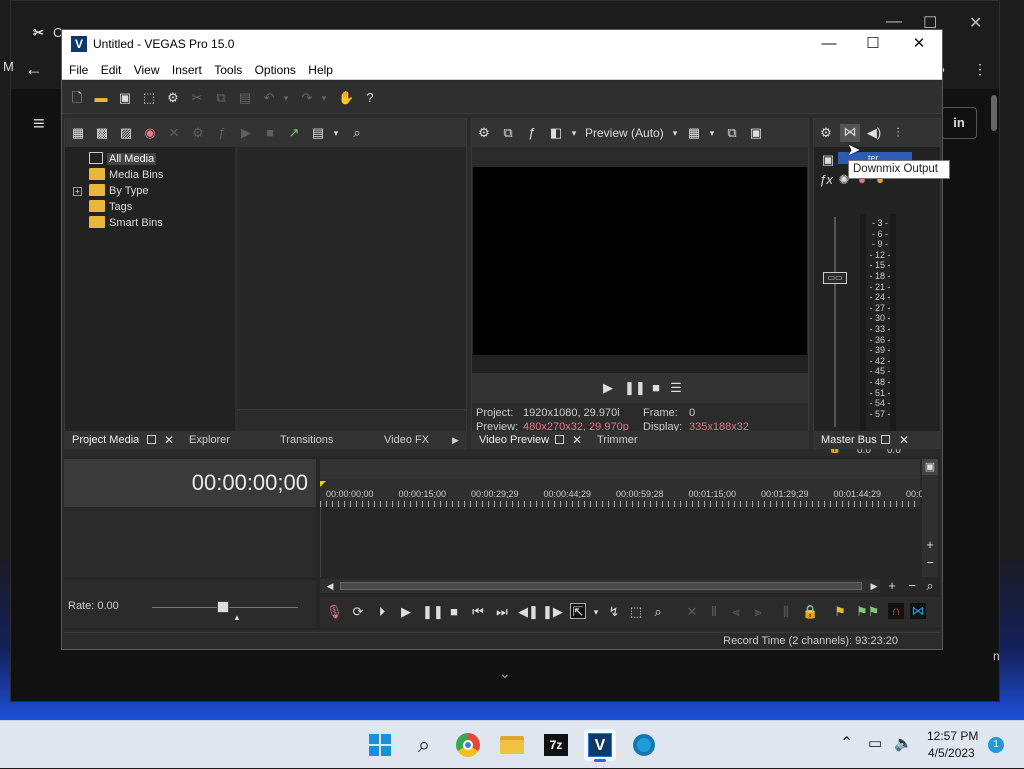 This screenshot has width=1024, height=769. Describe the element at coordinates (930, 467) in the screenshot. I see `marker-flag-icon: ▣` at that location.